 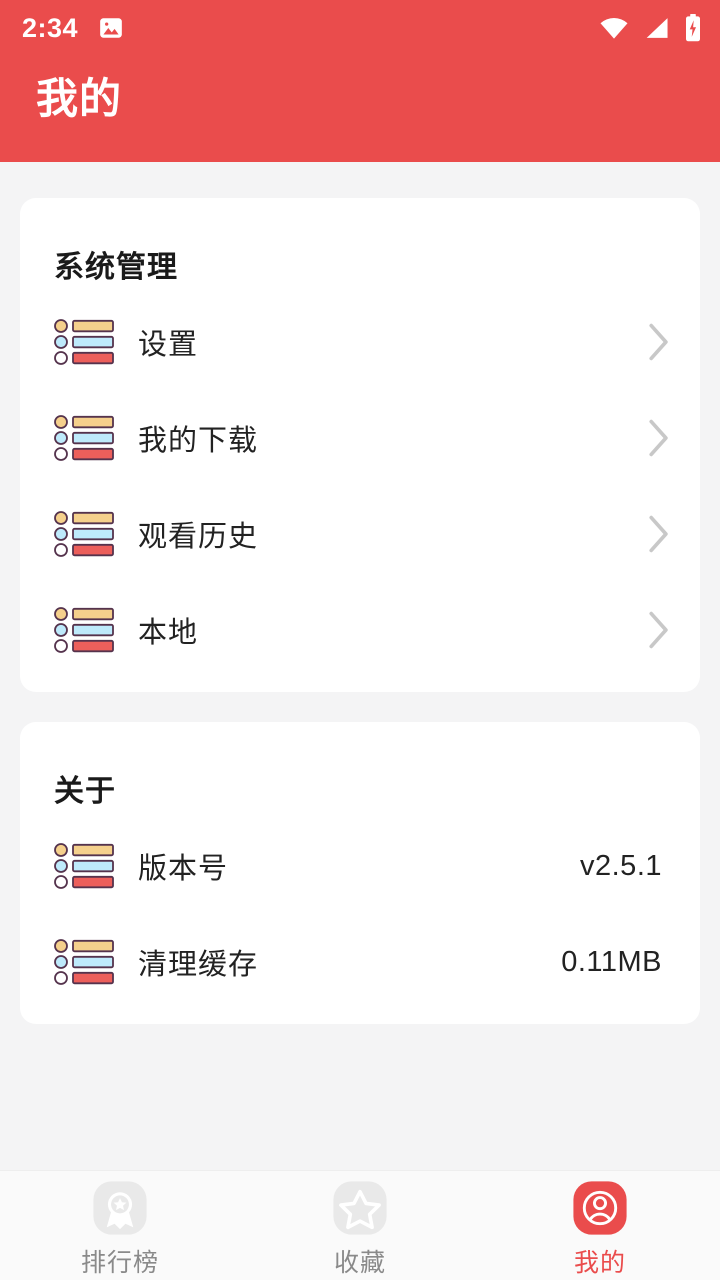 I want to click on tab-label: 收藏, so click(x=359, y=1263).